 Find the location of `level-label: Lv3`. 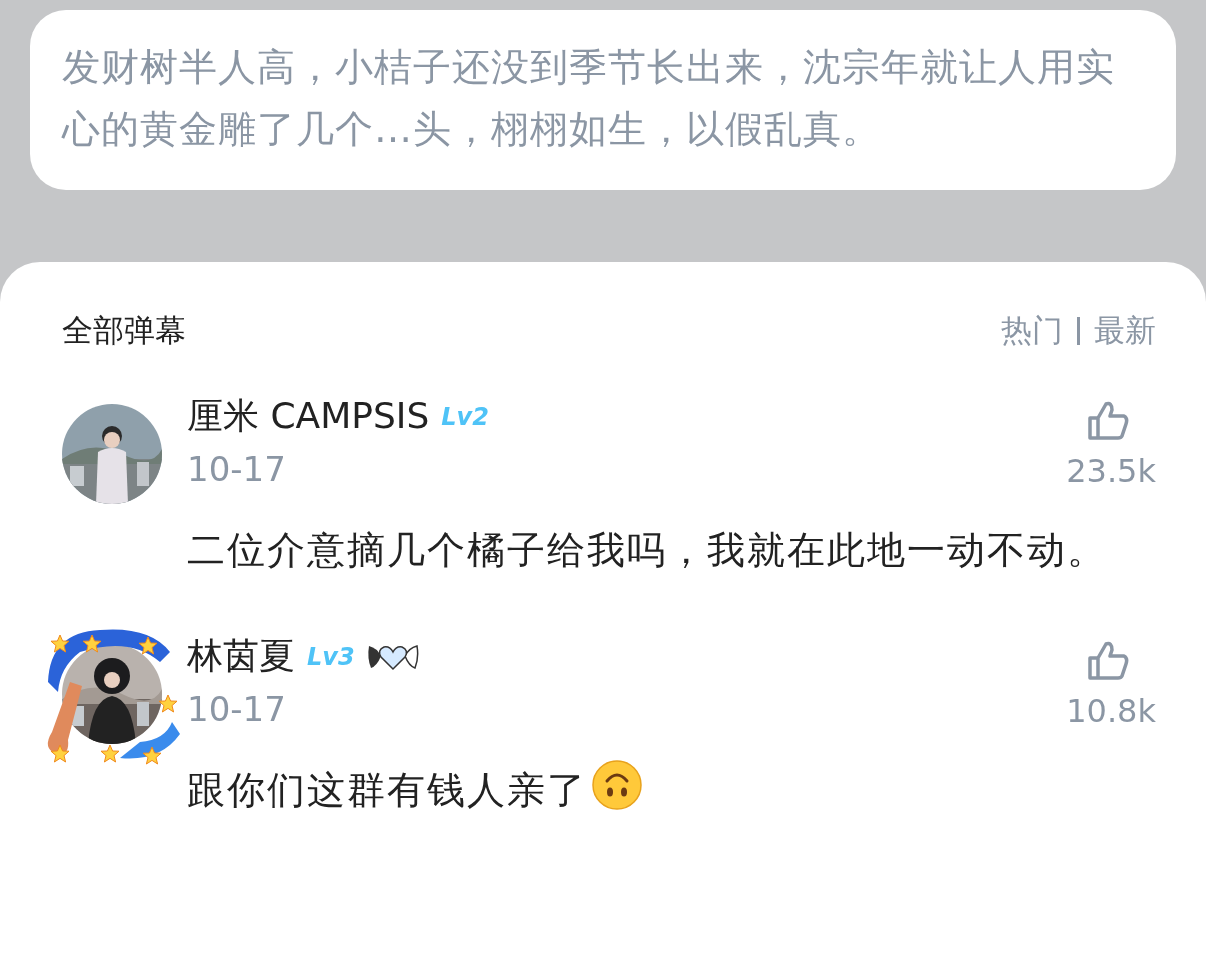

level-label: Lv3 is located at coordinates (331, 656).